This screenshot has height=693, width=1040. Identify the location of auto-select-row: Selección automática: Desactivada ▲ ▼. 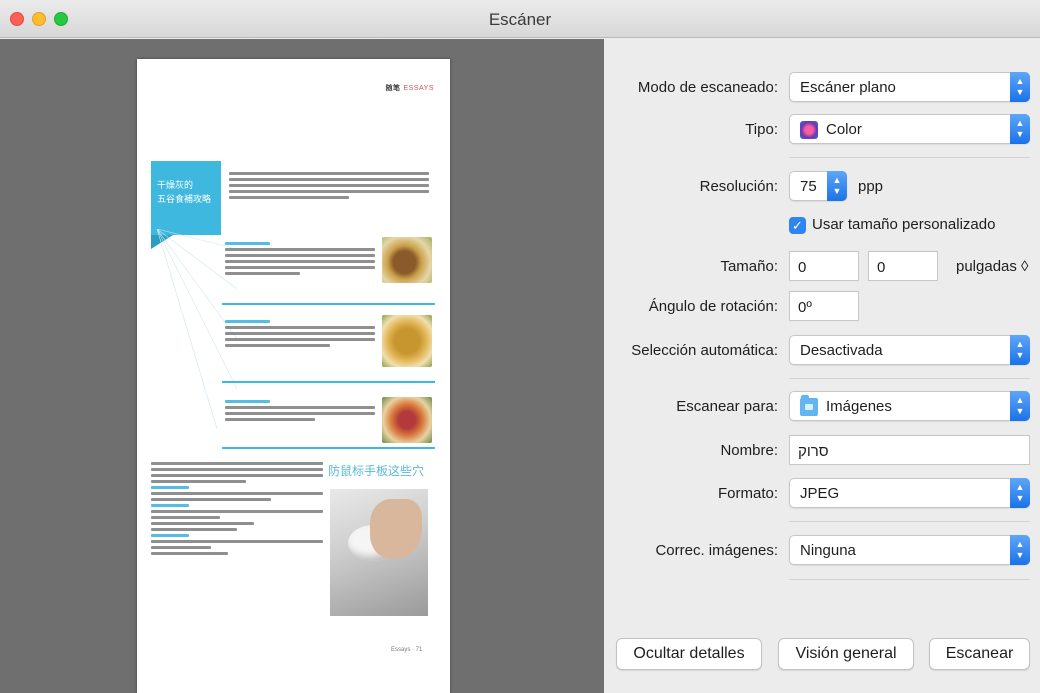
(822, 350).